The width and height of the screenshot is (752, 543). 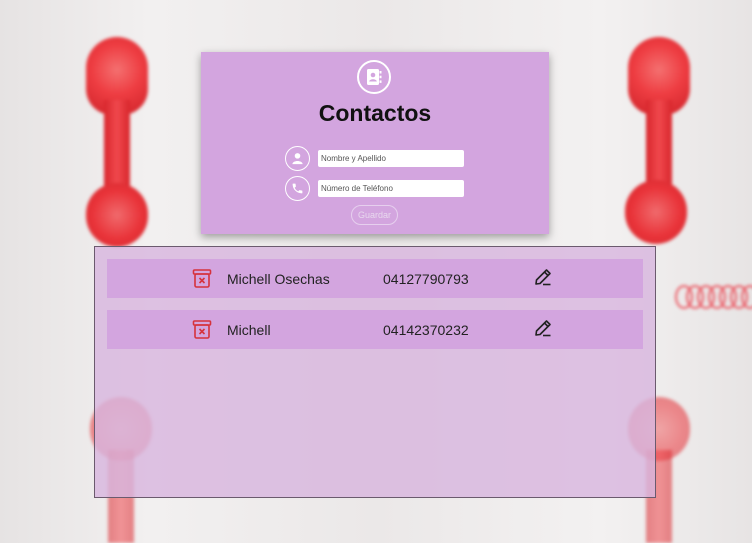 I want to click on page-title: Contactos, so click(x=375, y=113).